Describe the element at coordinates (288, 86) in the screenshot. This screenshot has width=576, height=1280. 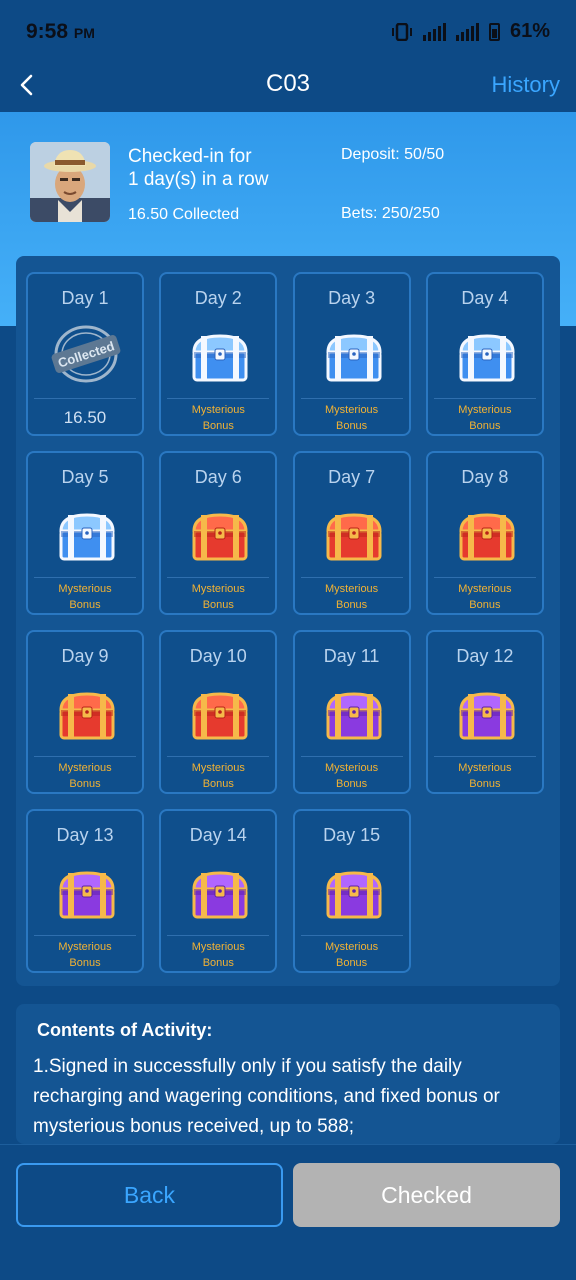
I see `nav-bar: C03 History` at that location.